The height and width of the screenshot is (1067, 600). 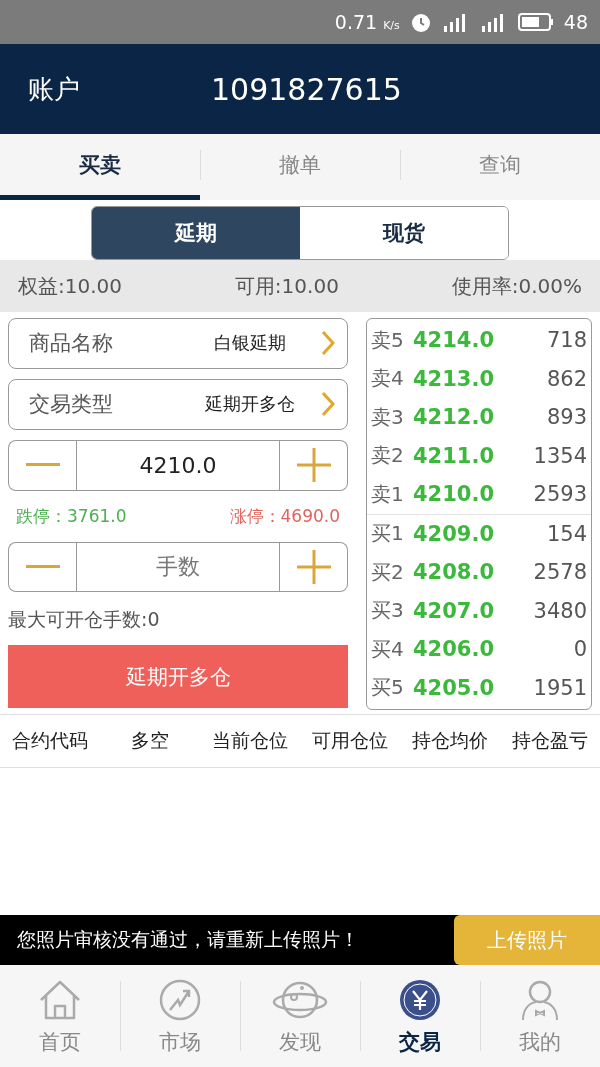 I want to click on nav-item: 首页, so click(x=60, y=1016).